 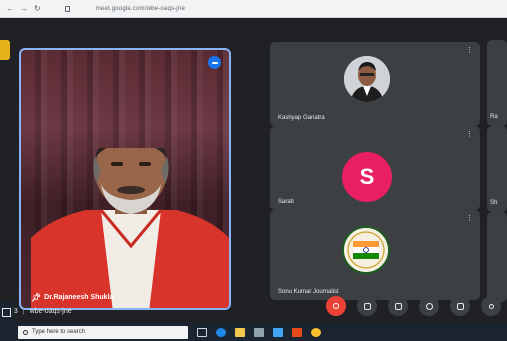 I want to click on participant-tile-partial: Sh, so click(x=497, y=169).